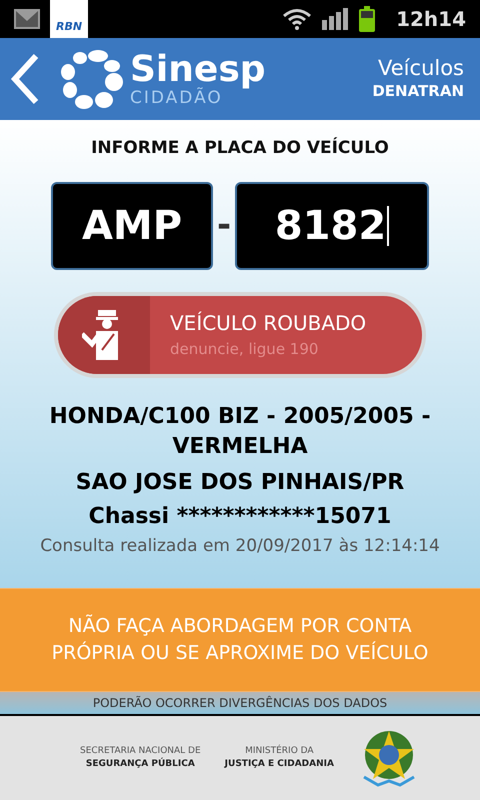 The image size is (480, 800). What do you see at coordinates (176, 98) in the screenshot?
I see `brand-subtitle: CIDADÃO` at bounding box center [176, 98].